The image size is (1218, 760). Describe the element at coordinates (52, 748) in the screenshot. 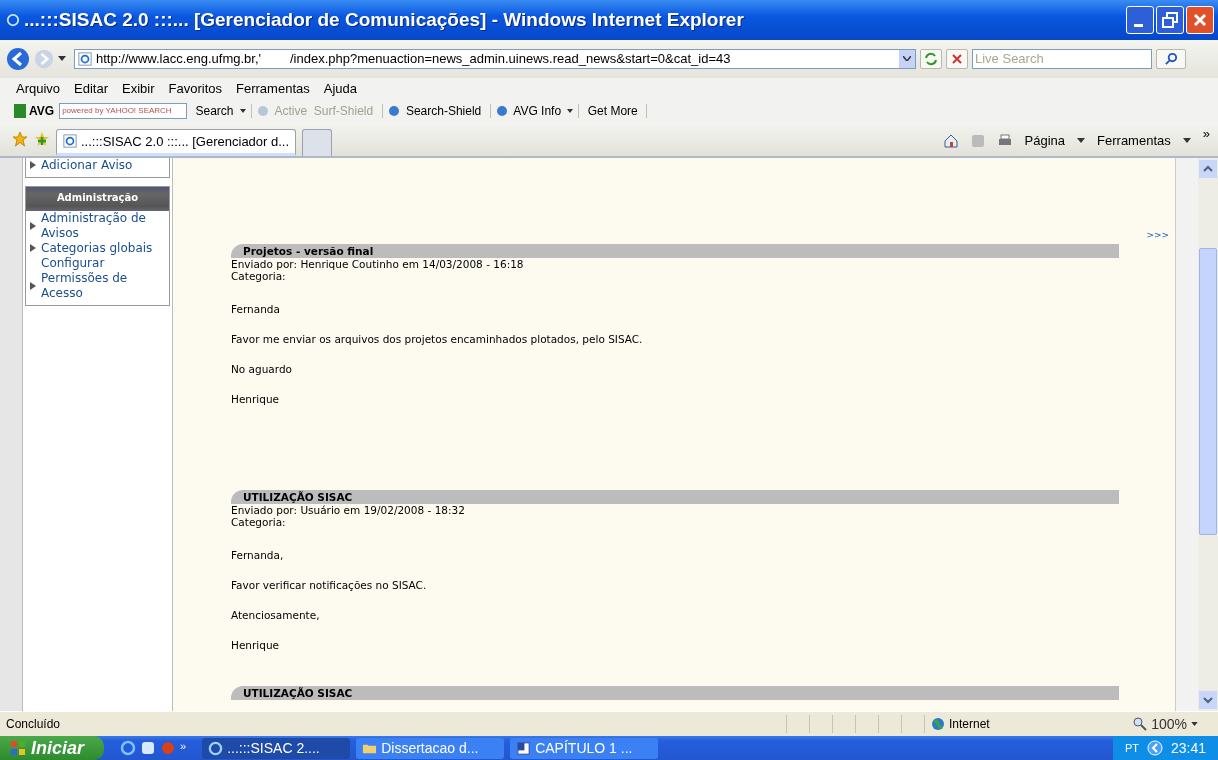

I see `start-button: Iniciar` at that location.